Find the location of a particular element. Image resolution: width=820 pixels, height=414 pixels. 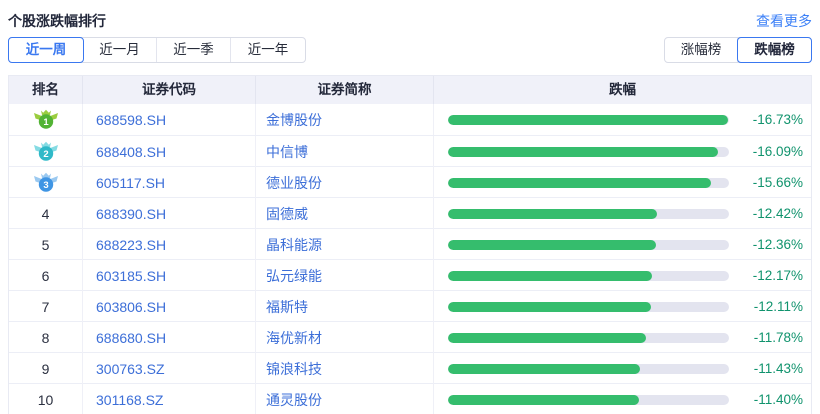

code-cell: 301168.SZ is located at coordinates (169, 399).